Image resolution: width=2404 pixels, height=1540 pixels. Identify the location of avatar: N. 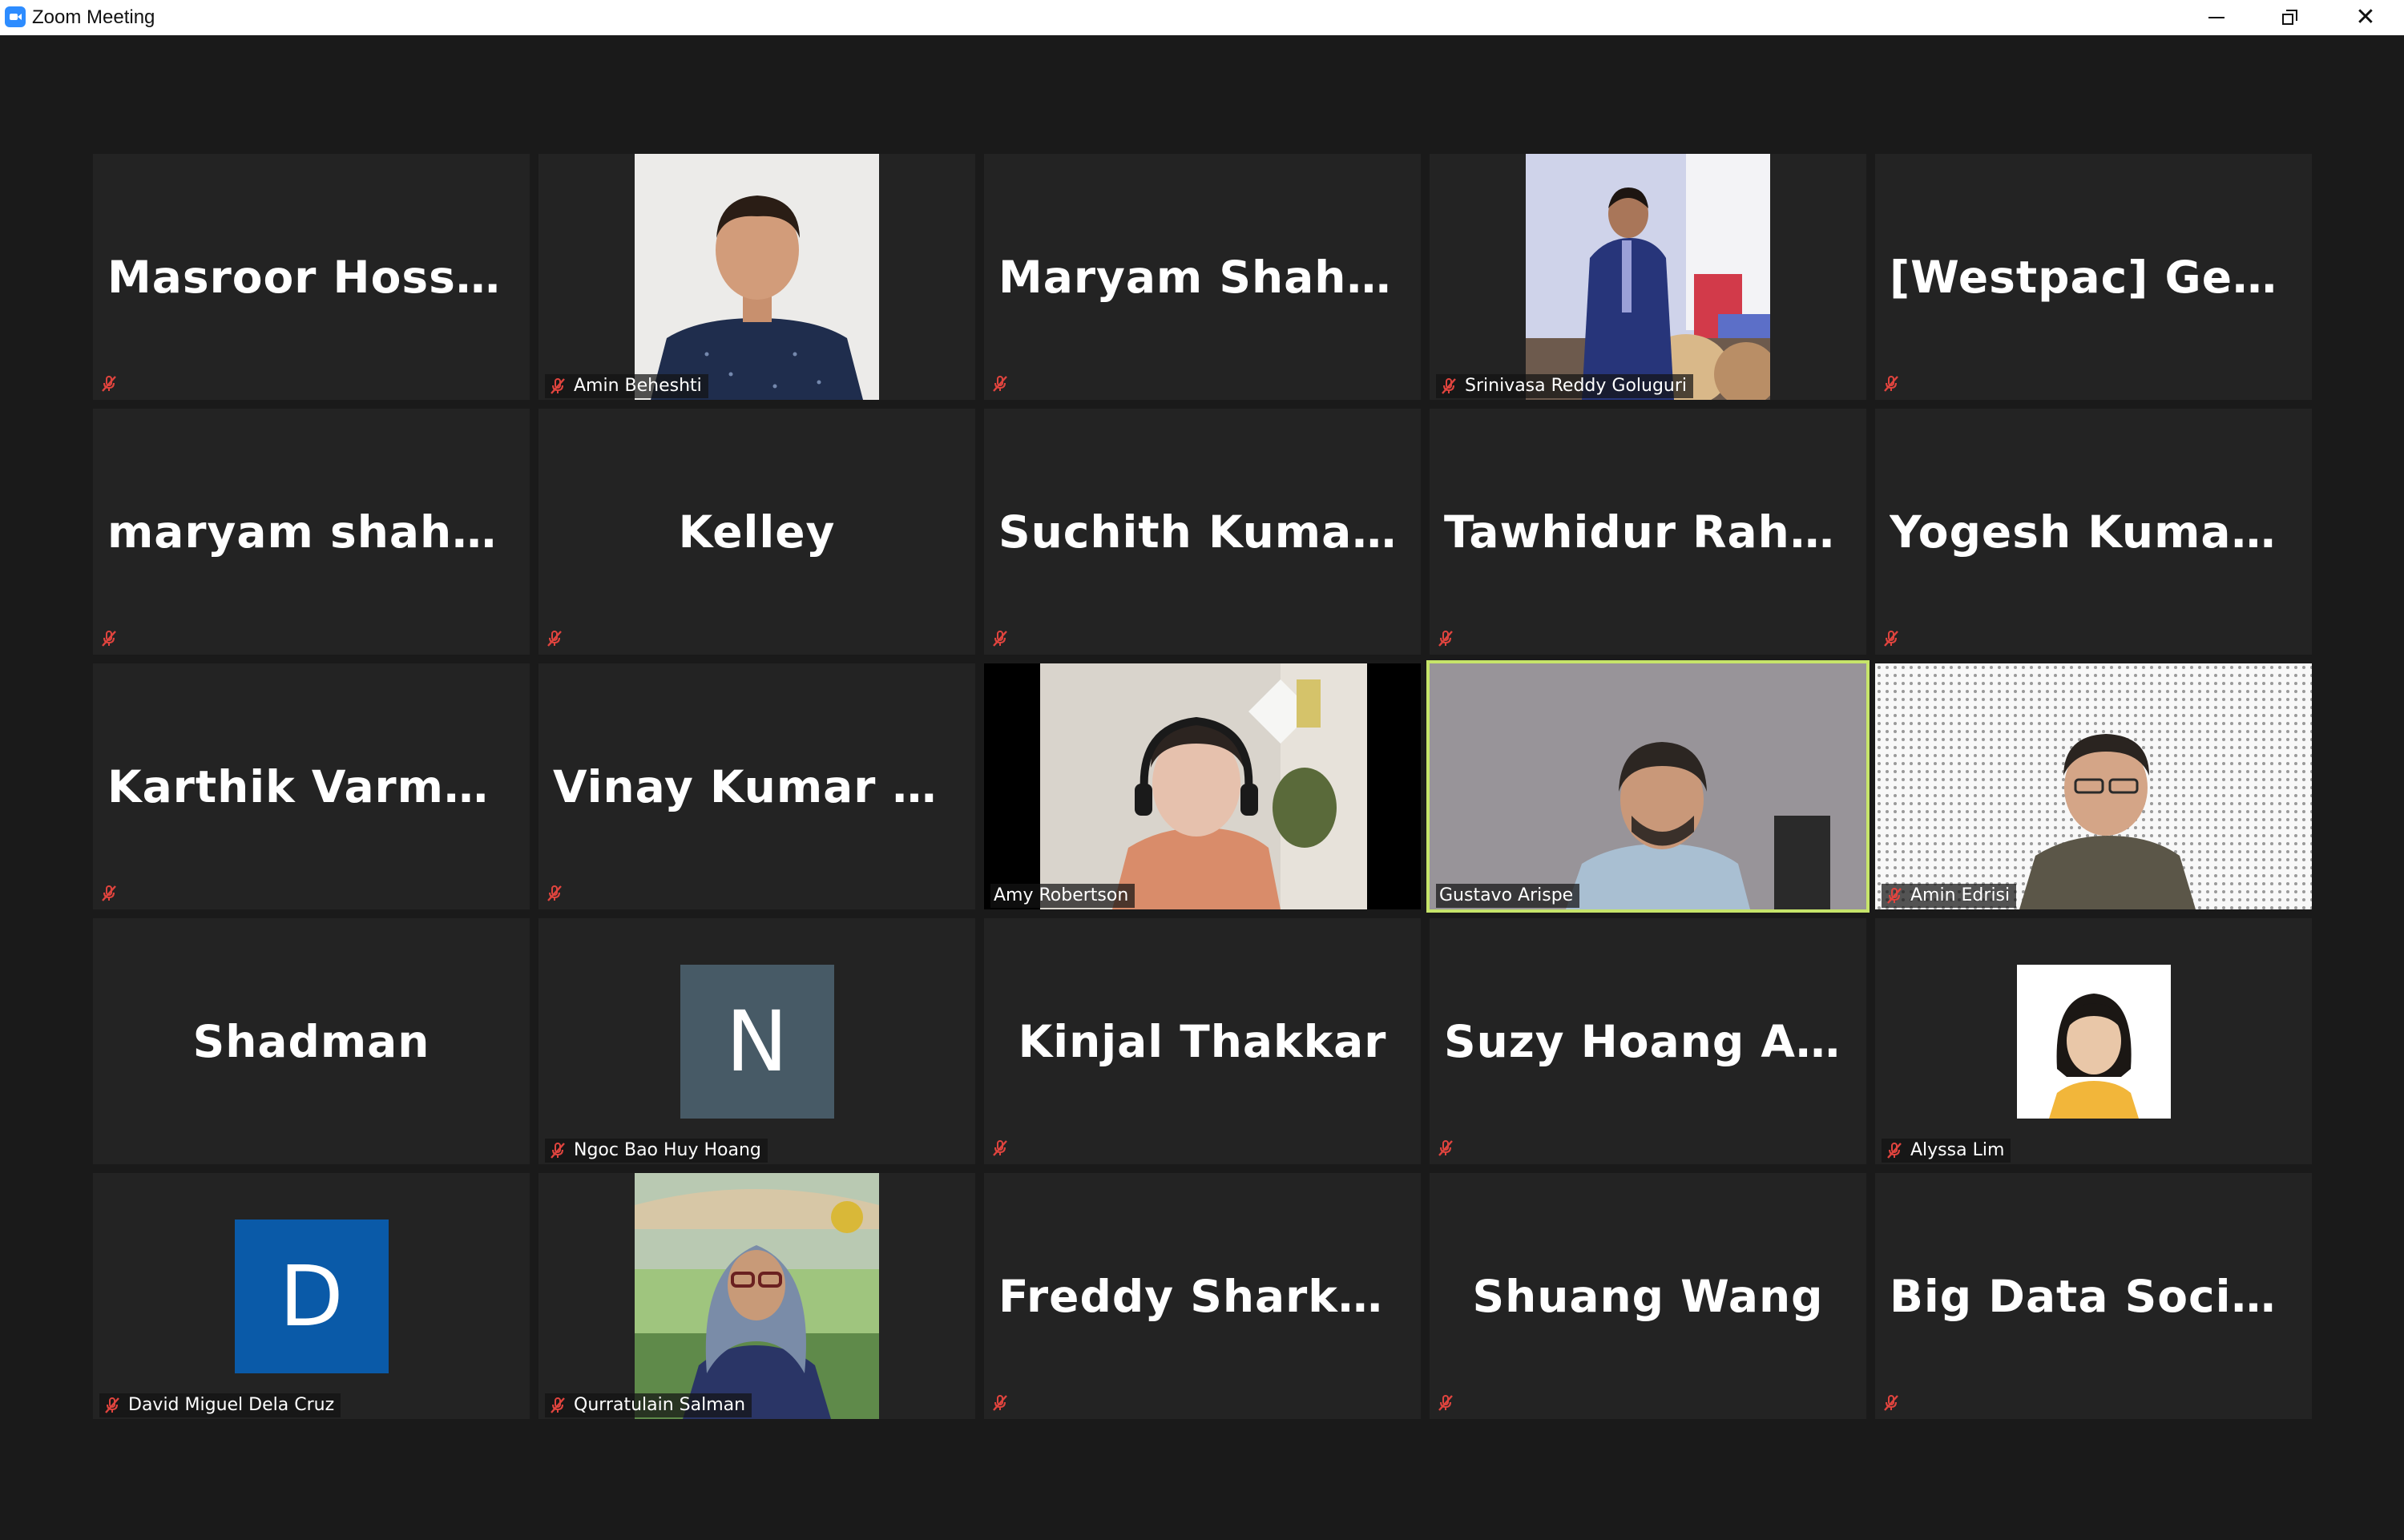
(757, 1042).